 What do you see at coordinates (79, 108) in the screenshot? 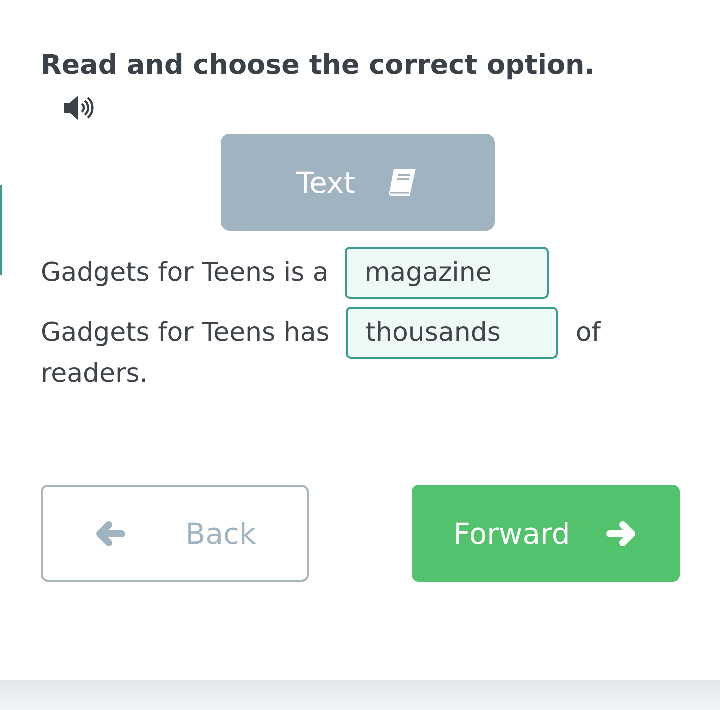
I see `speaker-icon` at bounding box center [79, 108].